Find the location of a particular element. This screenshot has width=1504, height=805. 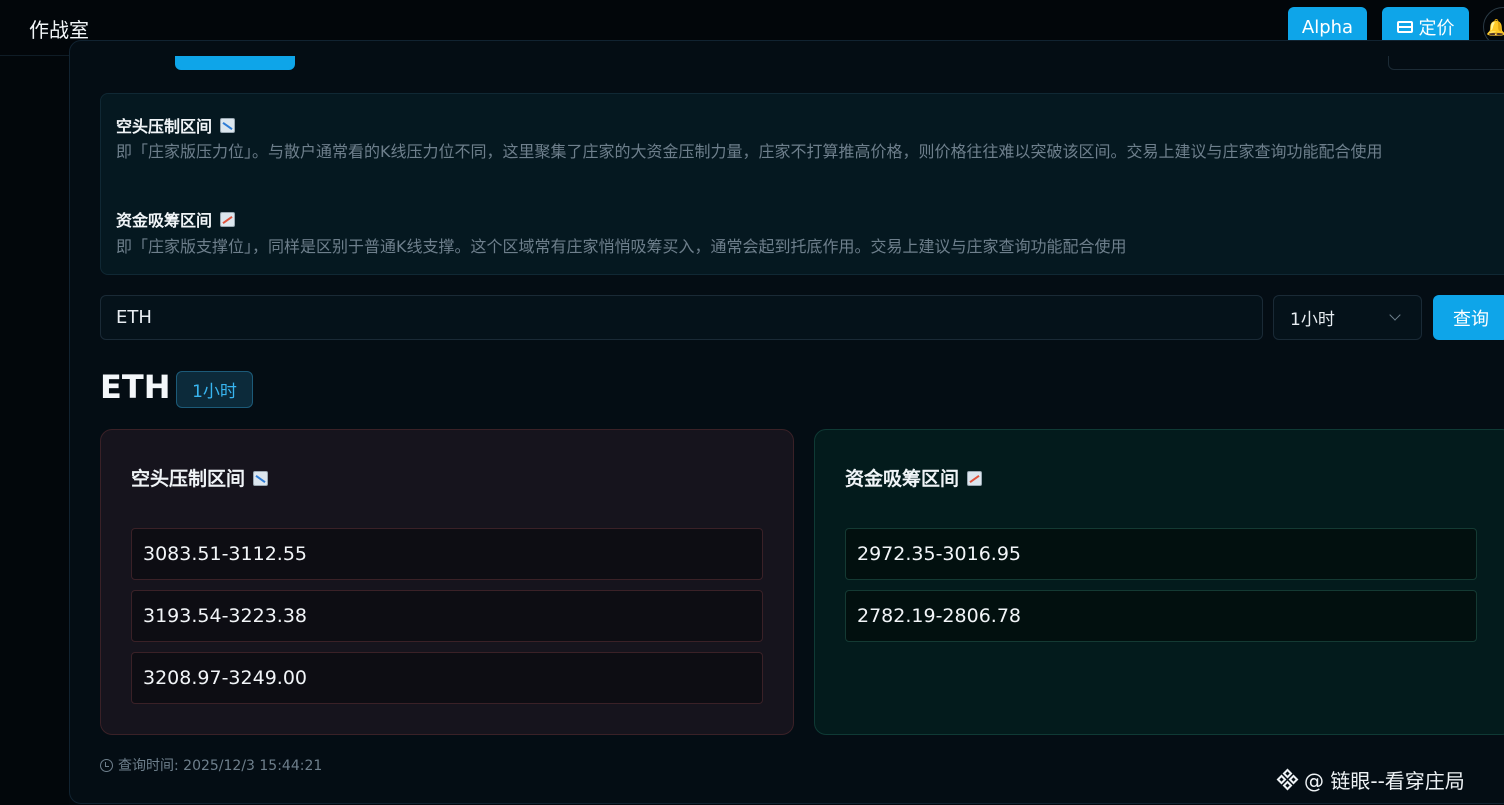

query-time-text: 查询时间: 2025/12/3 15:44:21 is located at coordinates (220, 766).